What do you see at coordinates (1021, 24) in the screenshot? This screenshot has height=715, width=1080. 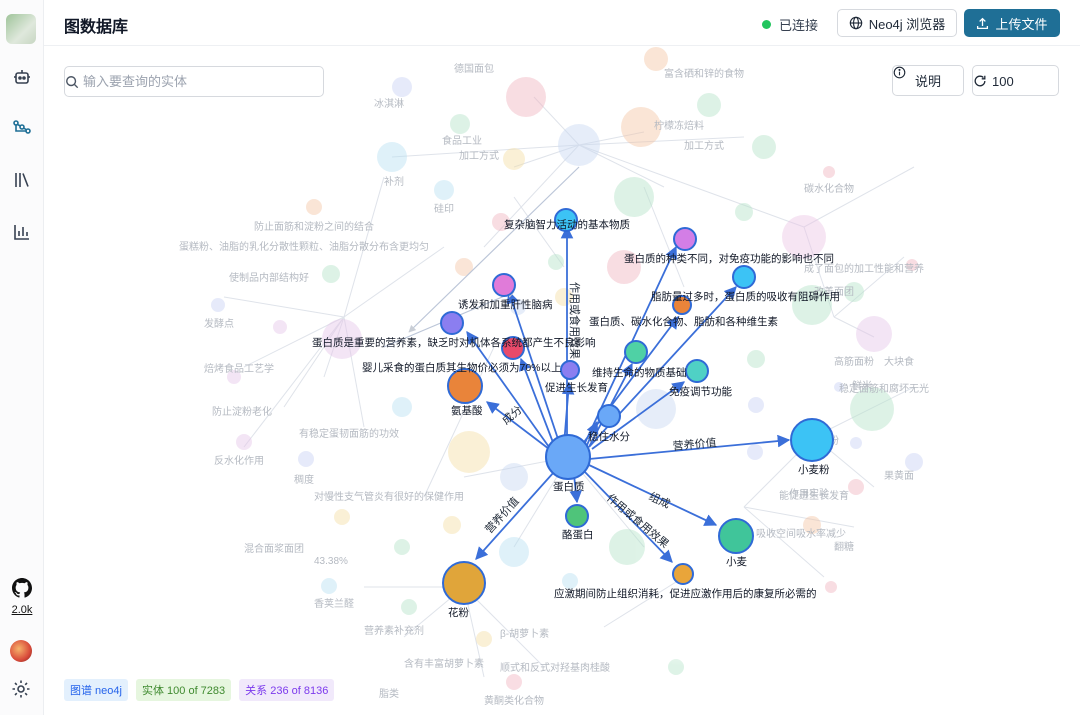 I see `upload-file-label: 上传文件` at bounding box center [1021, 24].